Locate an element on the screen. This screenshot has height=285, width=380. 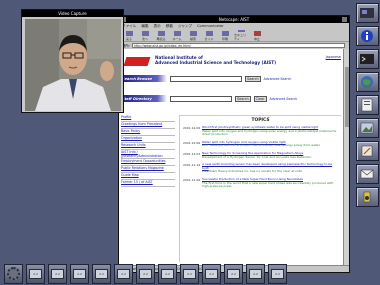
location-bar: 場所: http://www.aist.go.jp/index_en.html is located at coordinates (234, 45).